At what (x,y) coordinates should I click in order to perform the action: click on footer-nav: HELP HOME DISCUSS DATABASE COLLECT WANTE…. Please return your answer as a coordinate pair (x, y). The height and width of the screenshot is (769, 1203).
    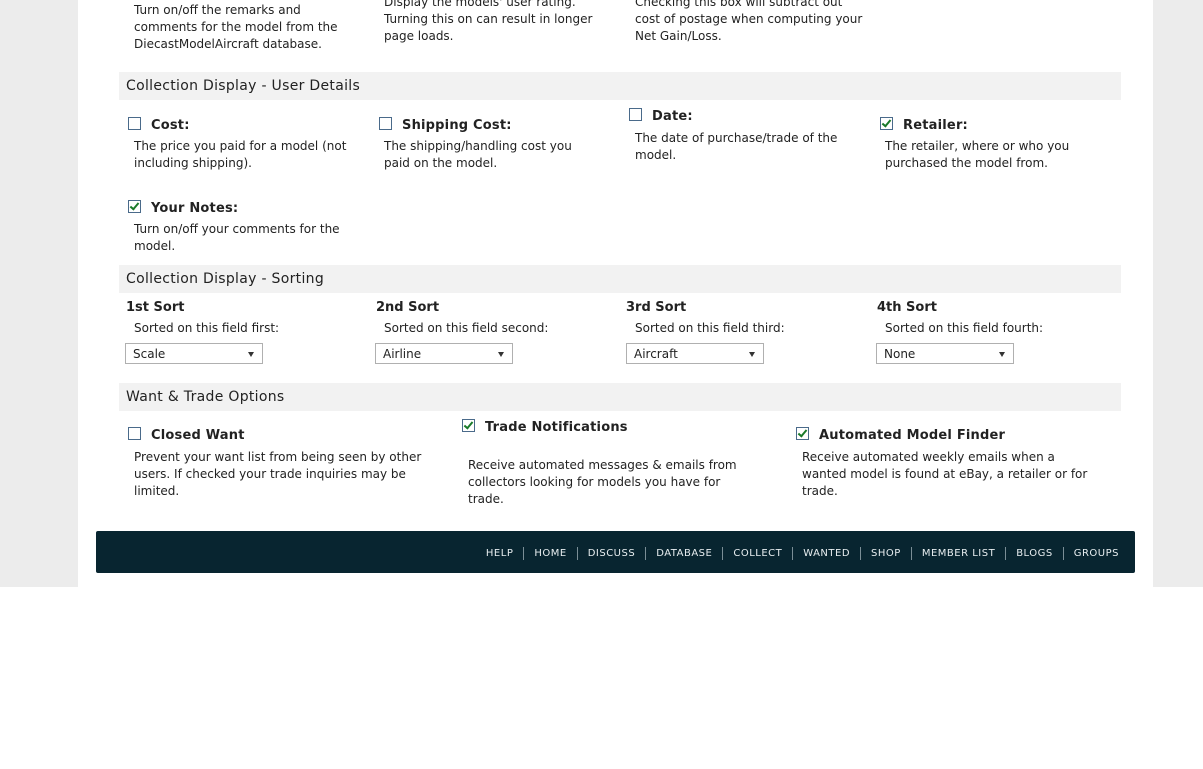
    Looking at the image, I should click on (802, 553).